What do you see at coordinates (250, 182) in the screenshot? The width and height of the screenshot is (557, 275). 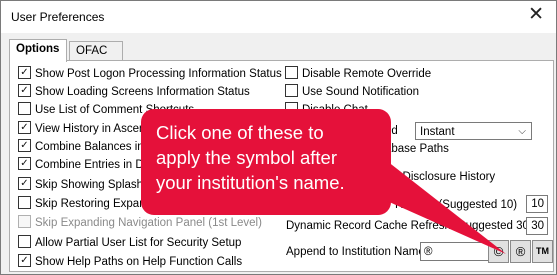 I see `callout-line: your institution's name.` at bounding box center [250, 182].